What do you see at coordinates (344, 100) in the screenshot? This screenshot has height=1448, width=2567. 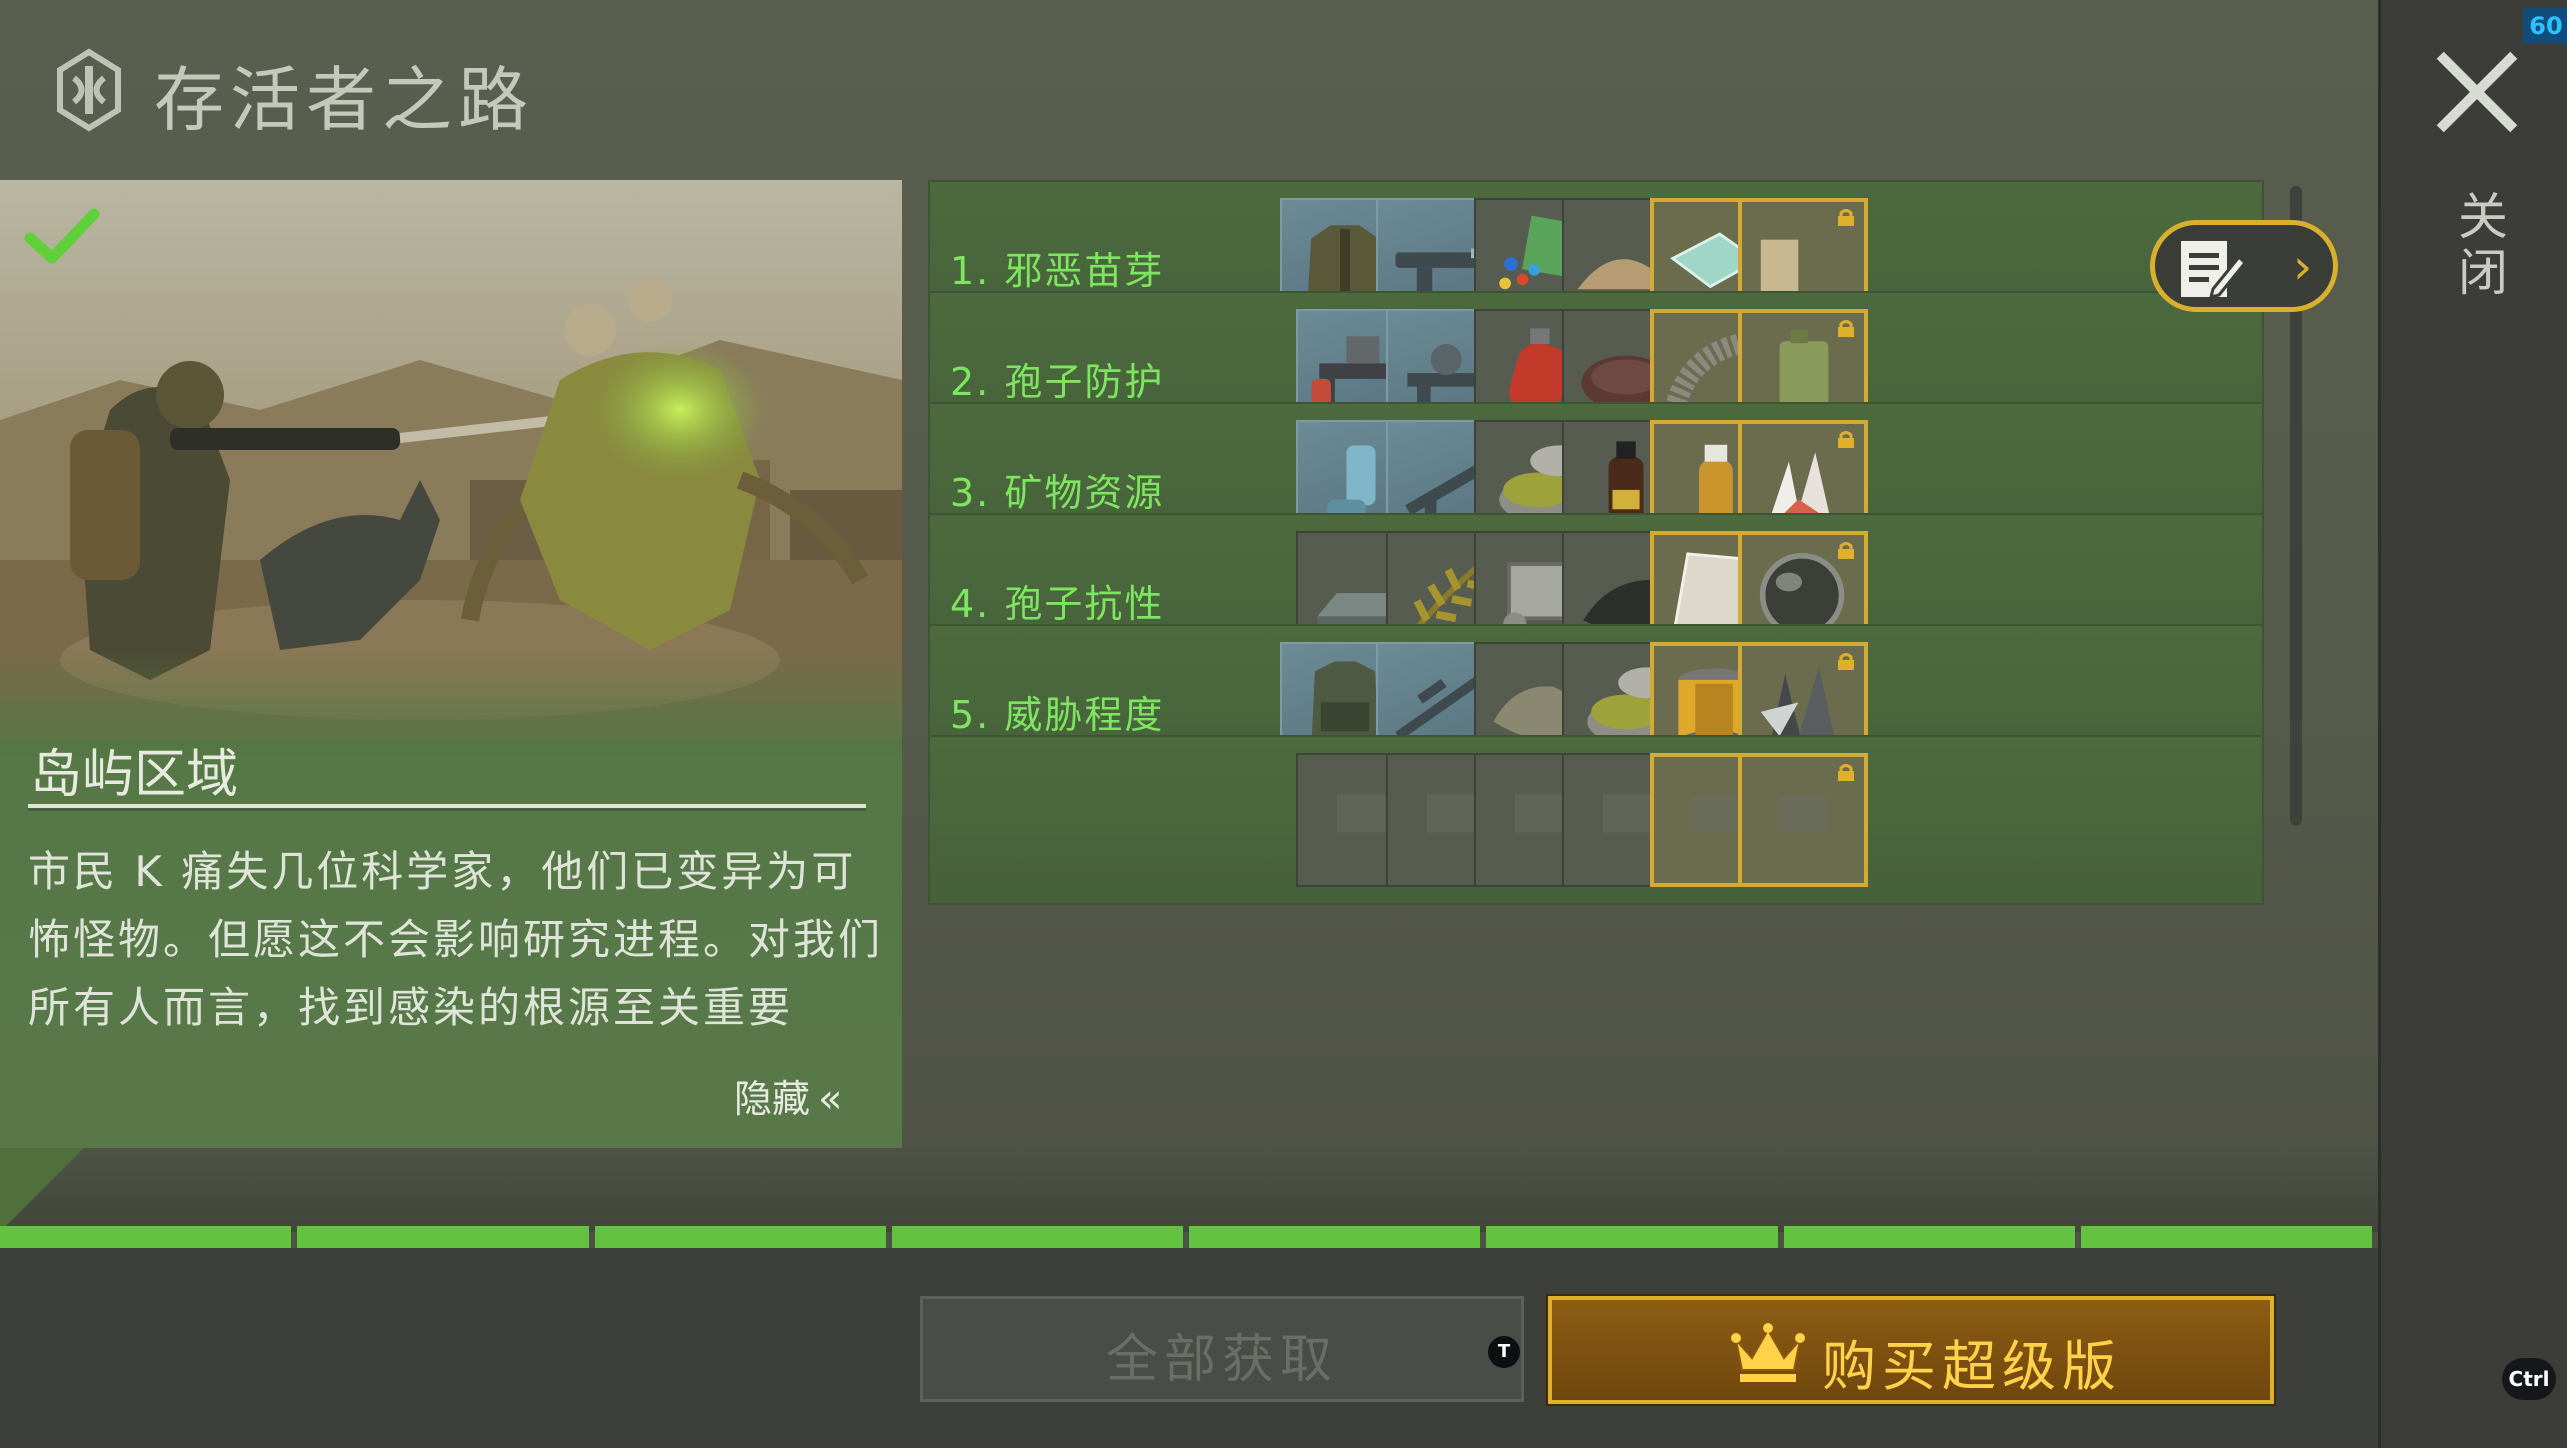 I see `page-title: 存活者之路` at bounding box center [344, 100].